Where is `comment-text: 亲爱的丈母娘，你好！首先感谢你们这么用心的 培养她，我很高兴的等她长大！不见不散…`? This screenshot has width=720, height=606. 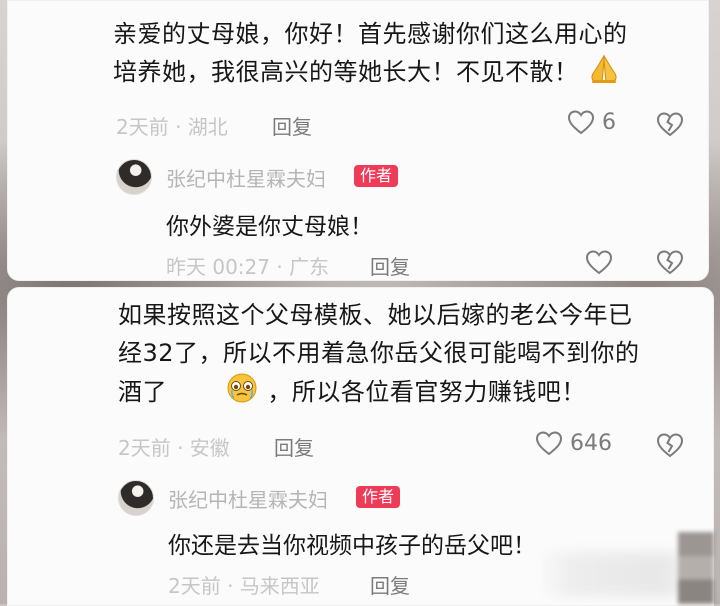 comment-text: 亲爱的丈母娘，你好！首先感谢你们这么用心的 培养她，我很高兴的等她长大！不见不散… is located at coordinates (370, 55).